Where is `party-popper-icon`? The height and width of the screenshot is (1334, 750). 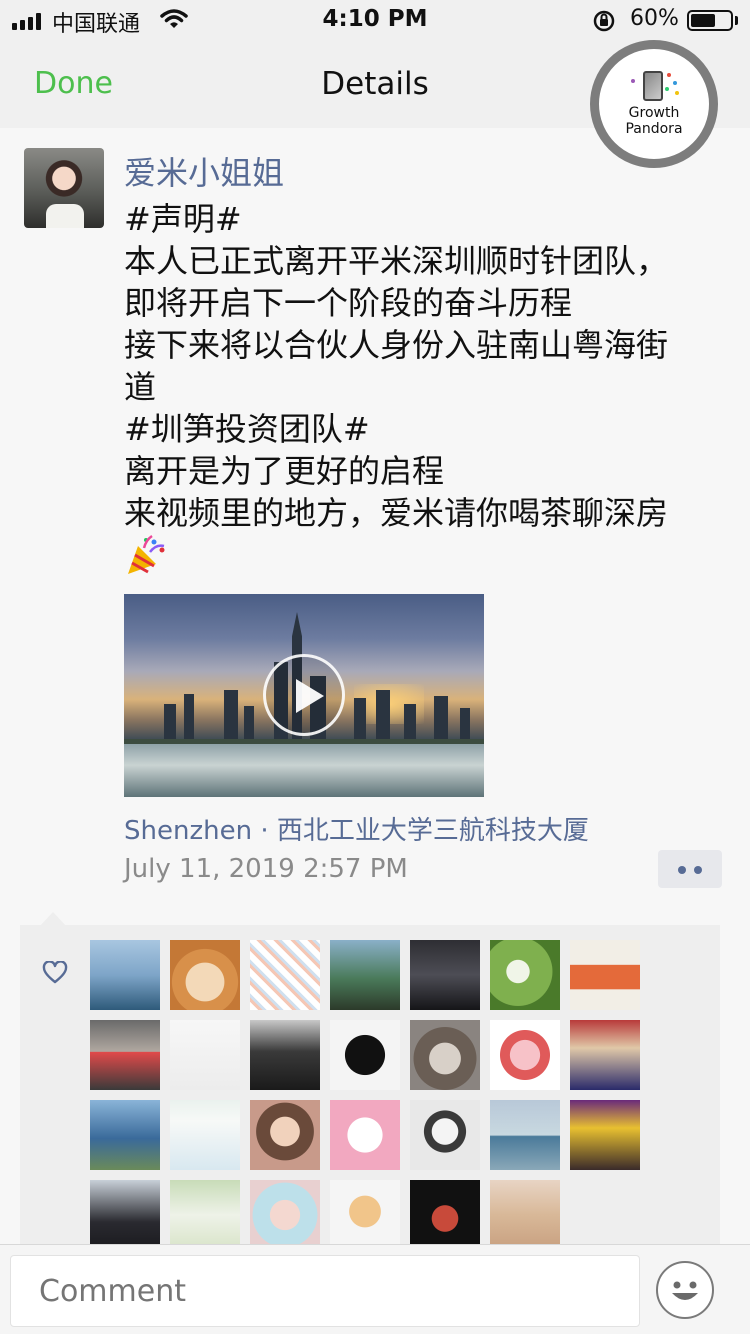 party-popper-icon is located at coordinates (146, 558).